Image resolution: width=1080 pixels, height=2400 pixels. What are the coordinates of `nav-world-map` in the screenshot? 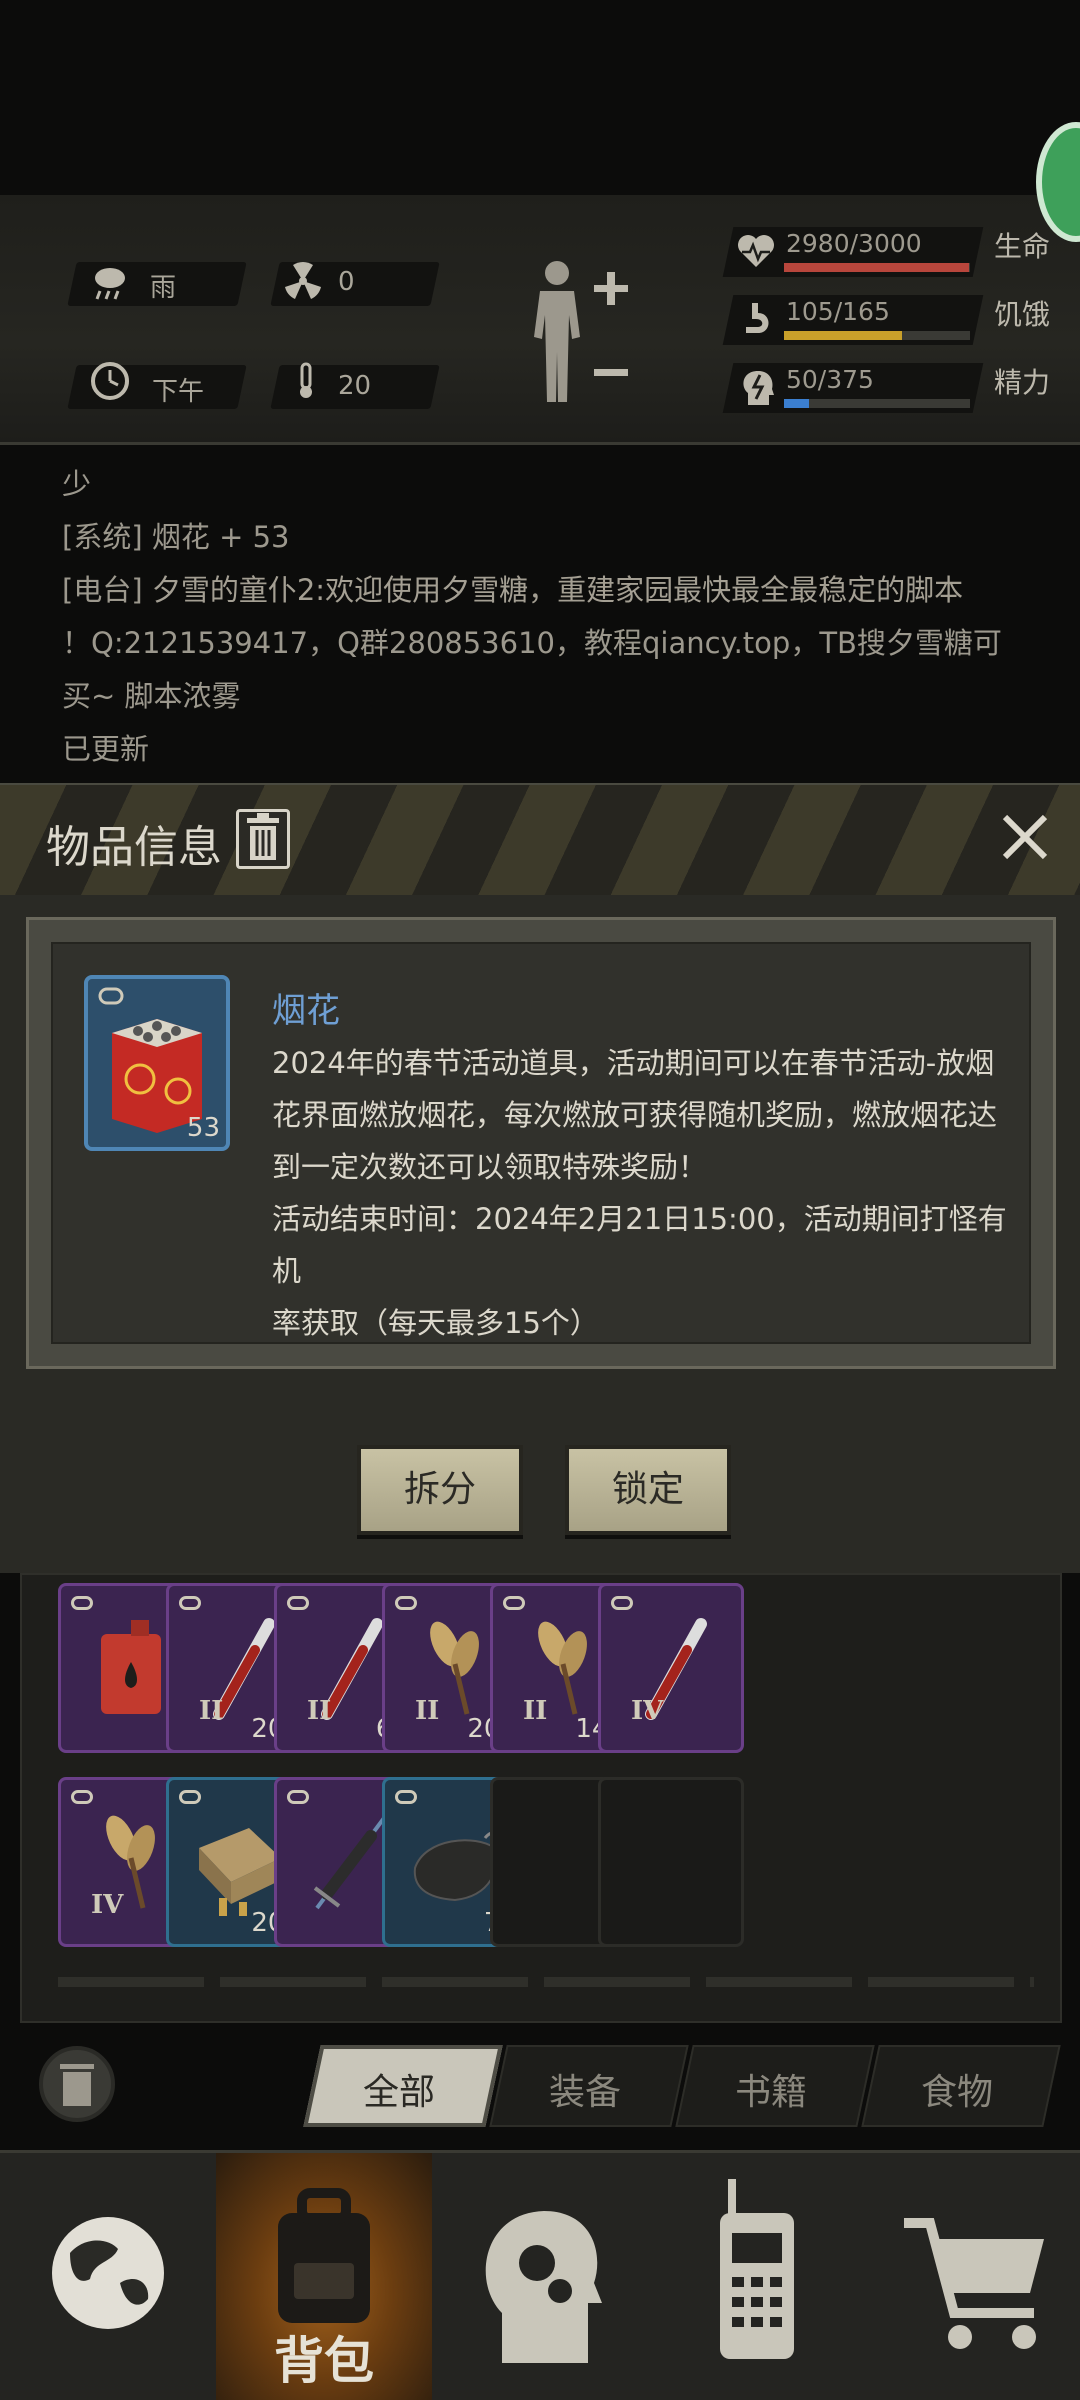 It's located at (108, 2276).